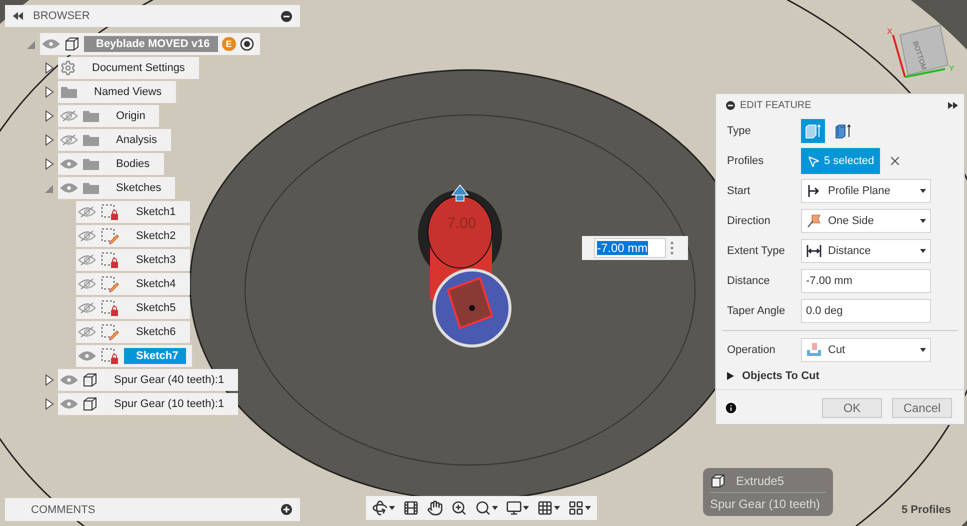  What do you see at coordinates (133, 212) in the screenshot?
I see `browser-node: Sketch1` at bounding box center [133, 212].